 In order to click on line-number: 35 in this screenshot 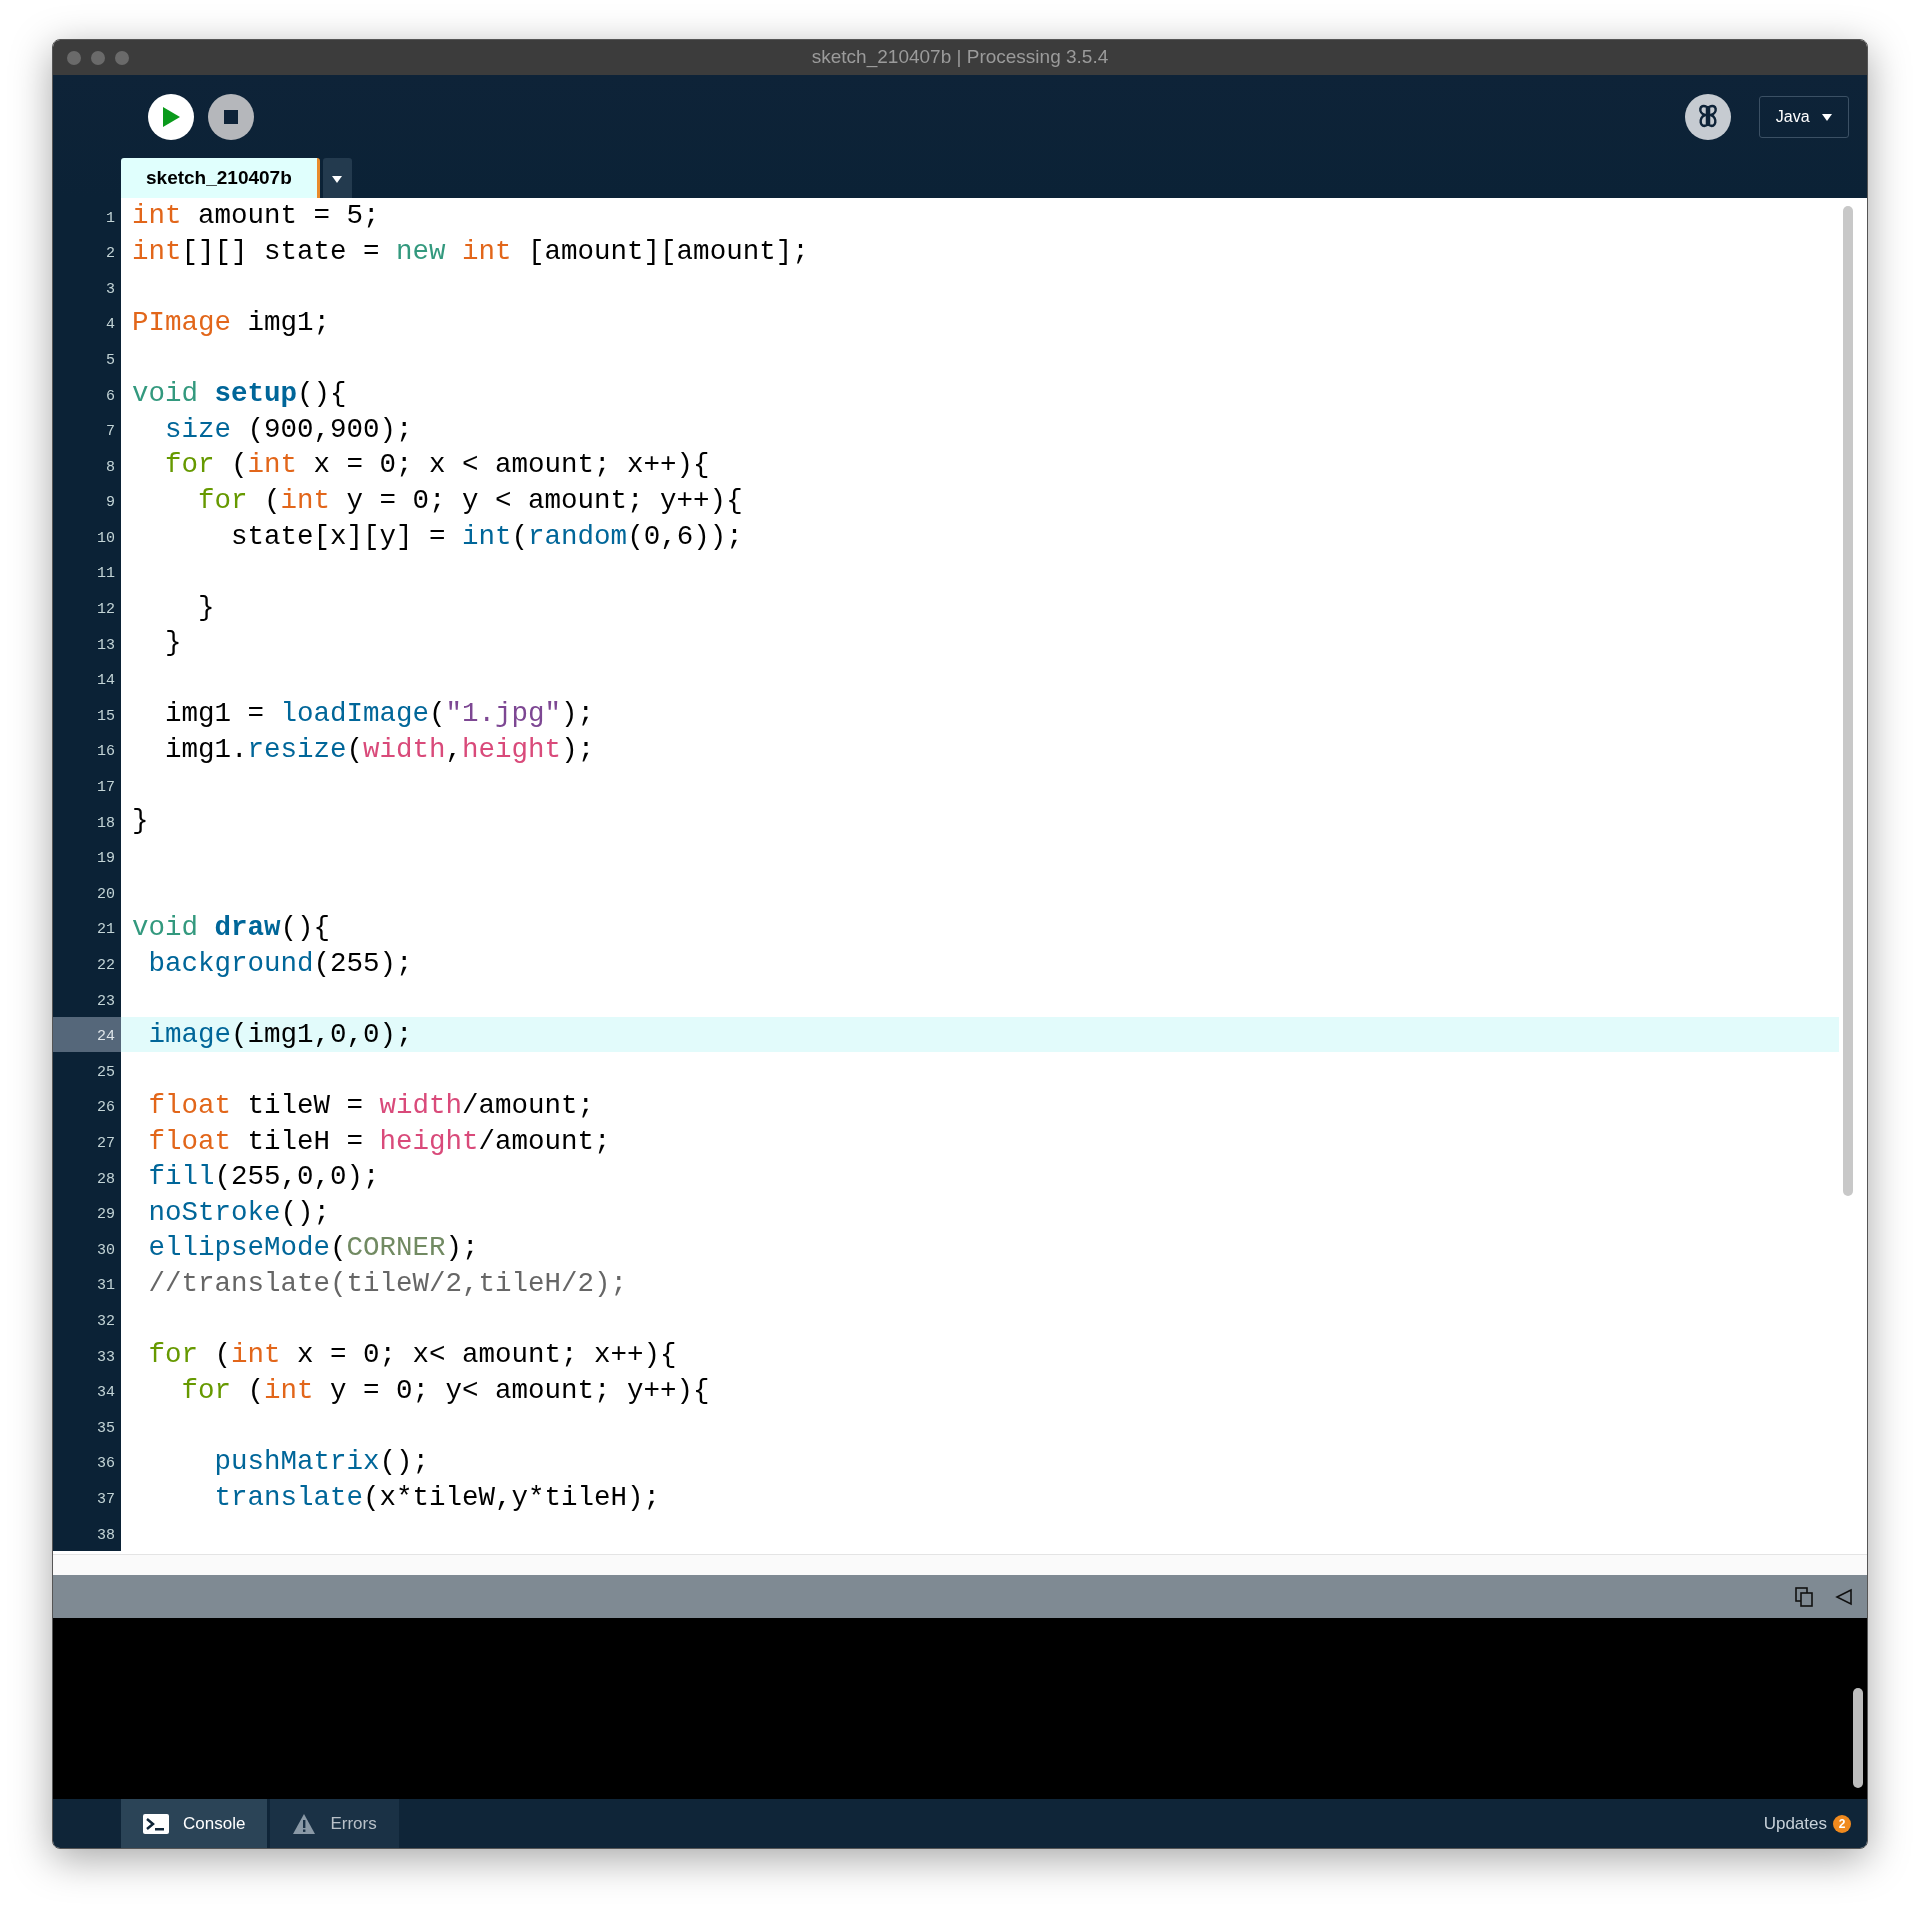, I will do `click(87, 1426)`.